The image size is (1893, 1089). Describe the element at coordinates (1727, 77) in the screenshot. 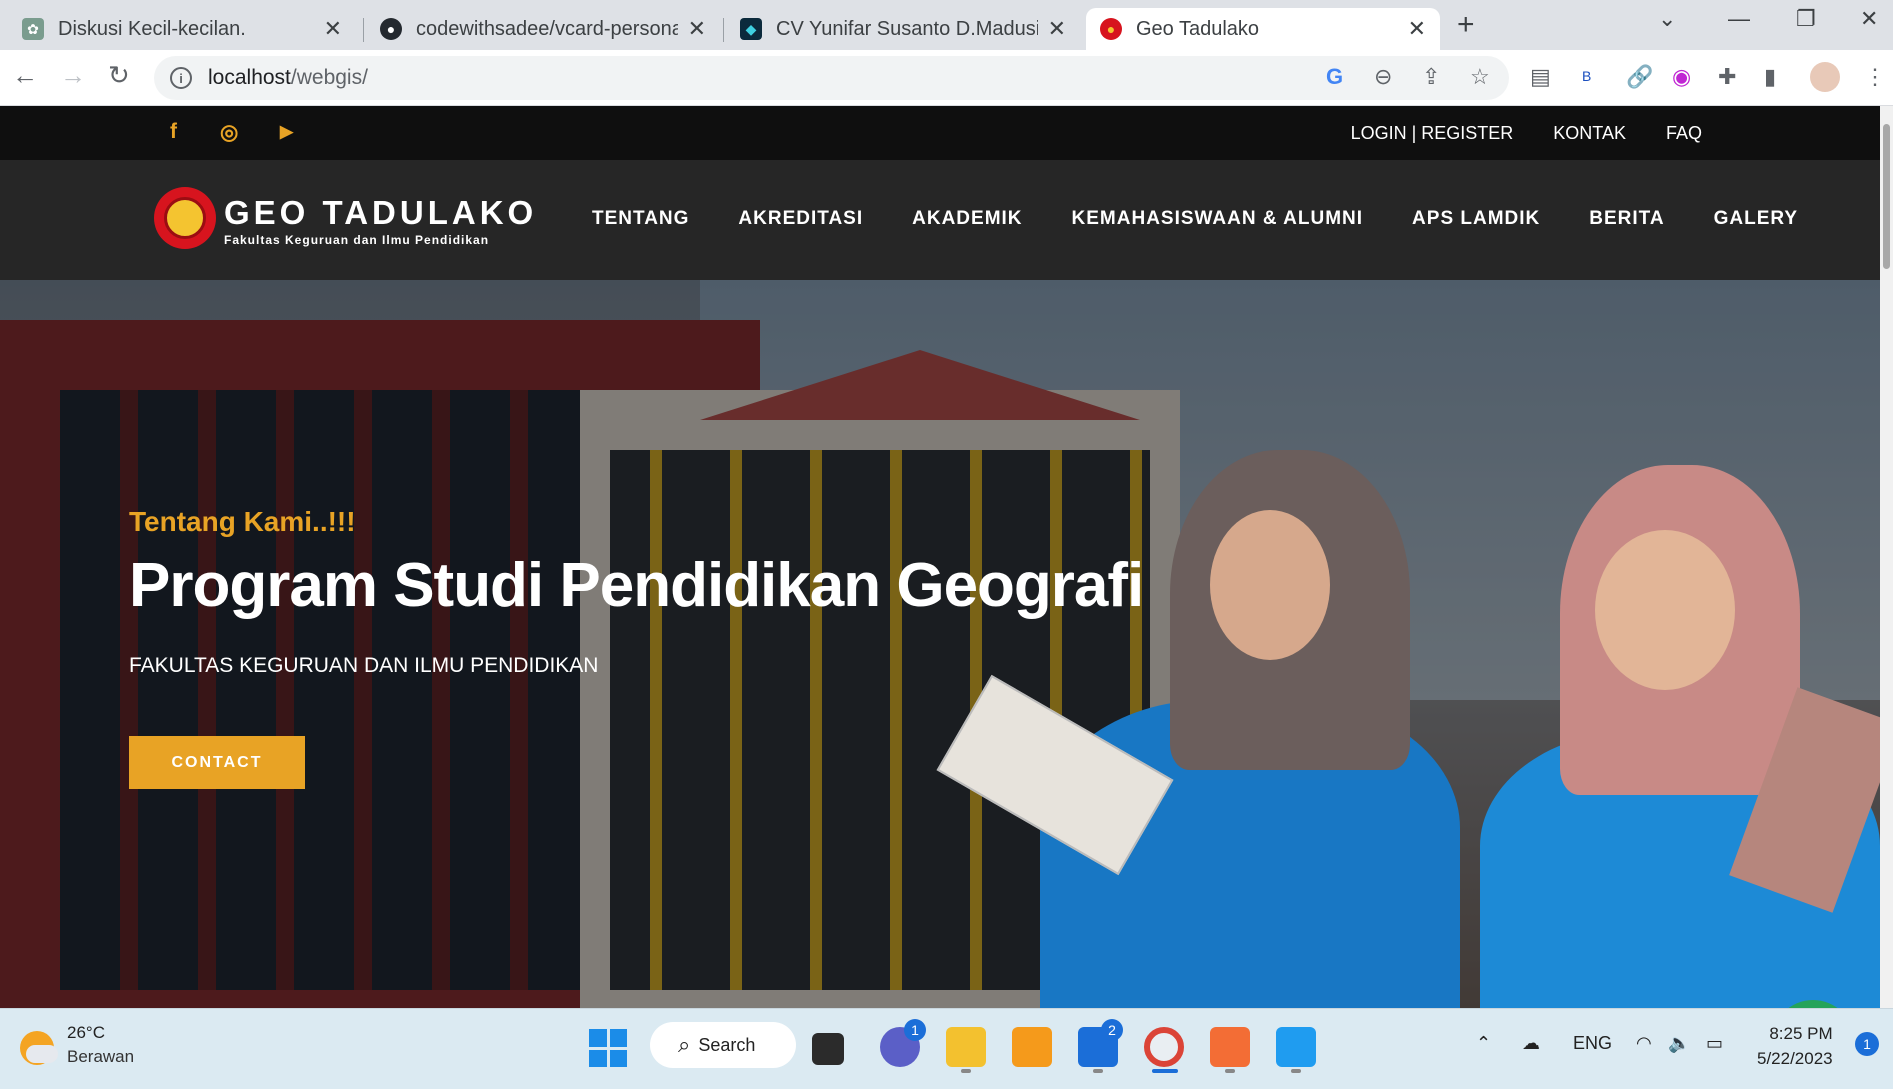

I see `extensions-puzzle-icon: ✚` at that location.